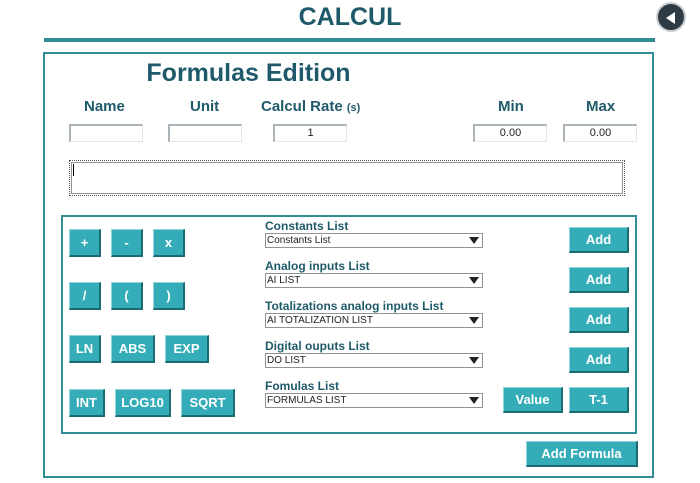 This screenshot has height=483, width=700. I want to click on totalizations-list-value: AI TOTALIZATION LIST, so click(320, 320).